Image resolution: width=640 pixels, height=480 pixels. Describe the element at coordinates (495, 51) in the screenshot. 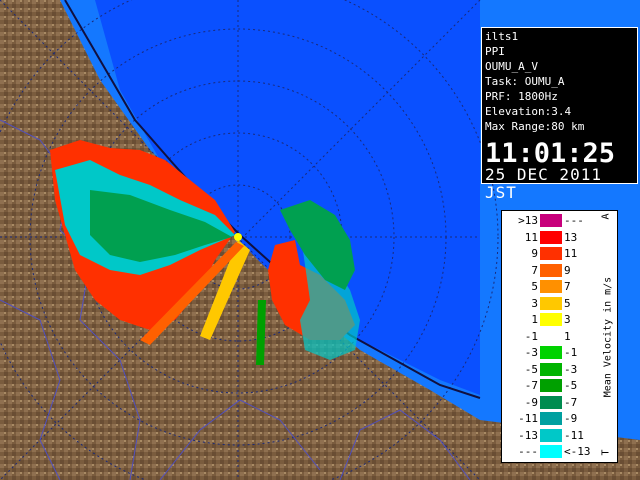

I see `scan-type: PPI` at that location.